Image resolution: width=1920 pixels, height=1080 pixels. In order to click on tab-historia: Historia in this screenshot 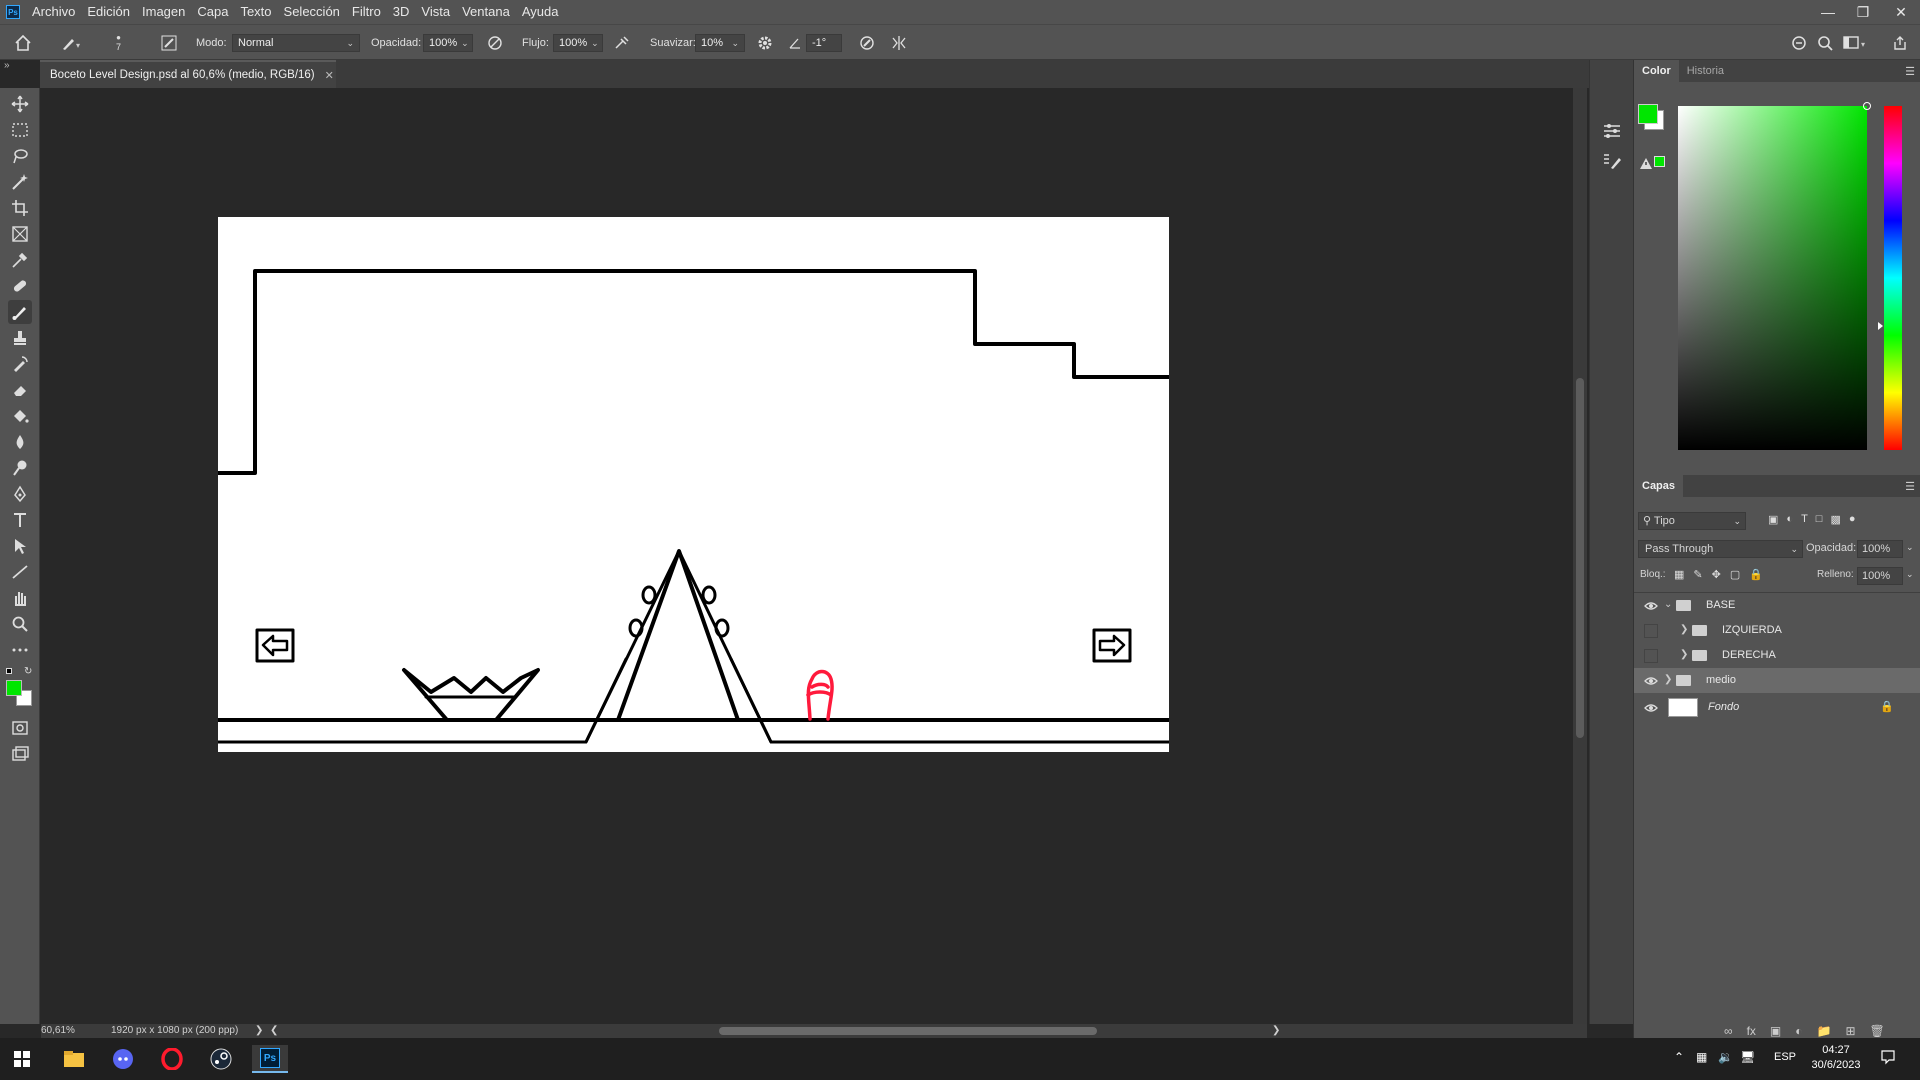, I will do `click(1705, 71)`.